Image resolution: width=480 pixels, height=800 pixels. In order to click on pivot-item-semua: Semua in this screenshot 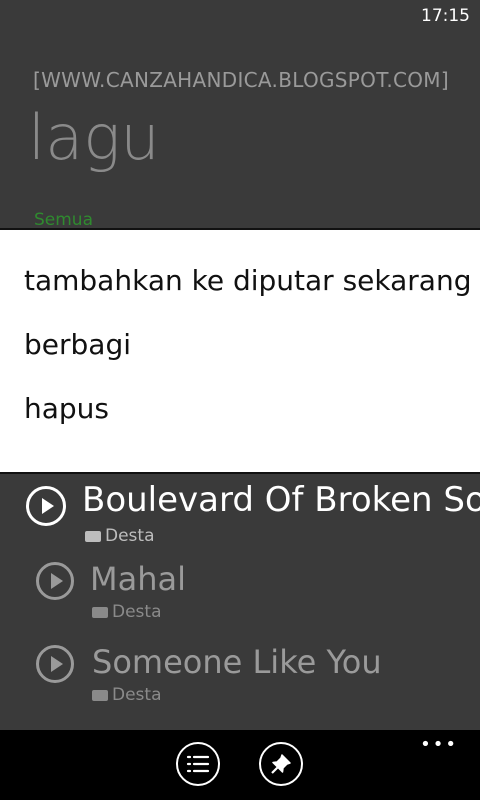, I will do `click(63, 220)`.